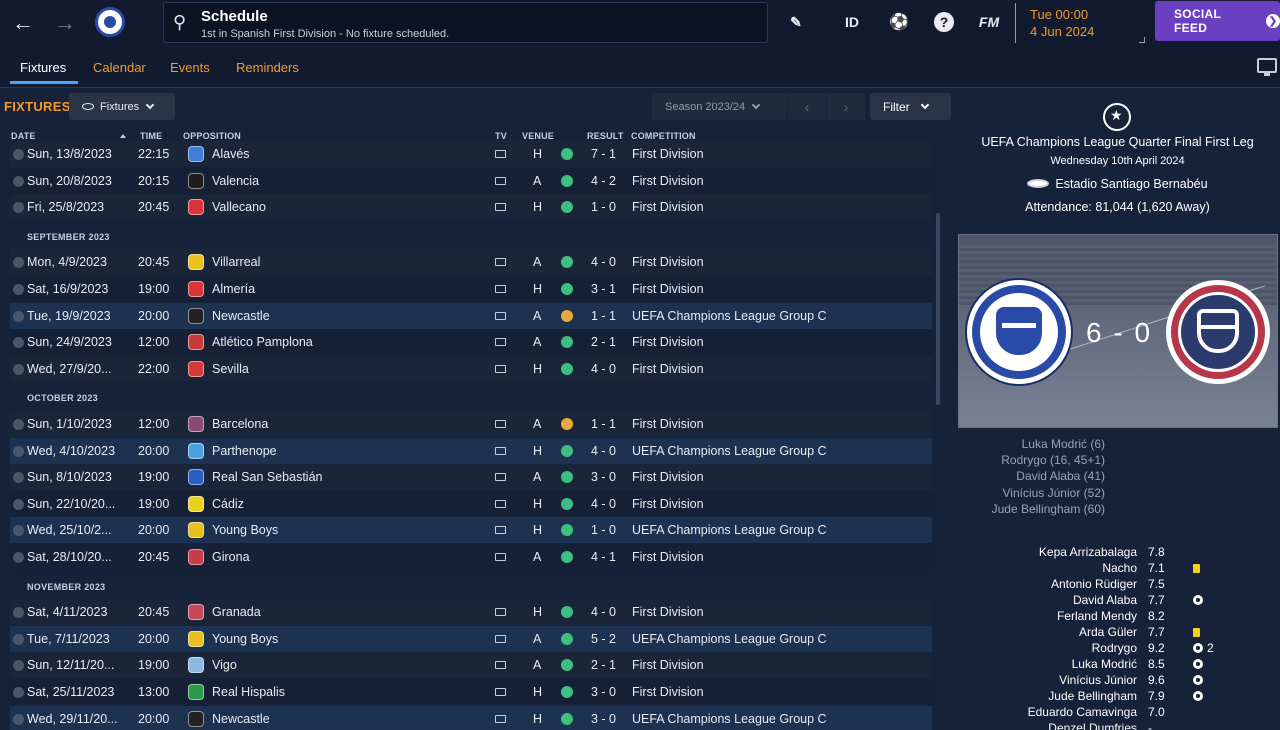  I want to click on sort-ascending-icon, so click(120, 136).